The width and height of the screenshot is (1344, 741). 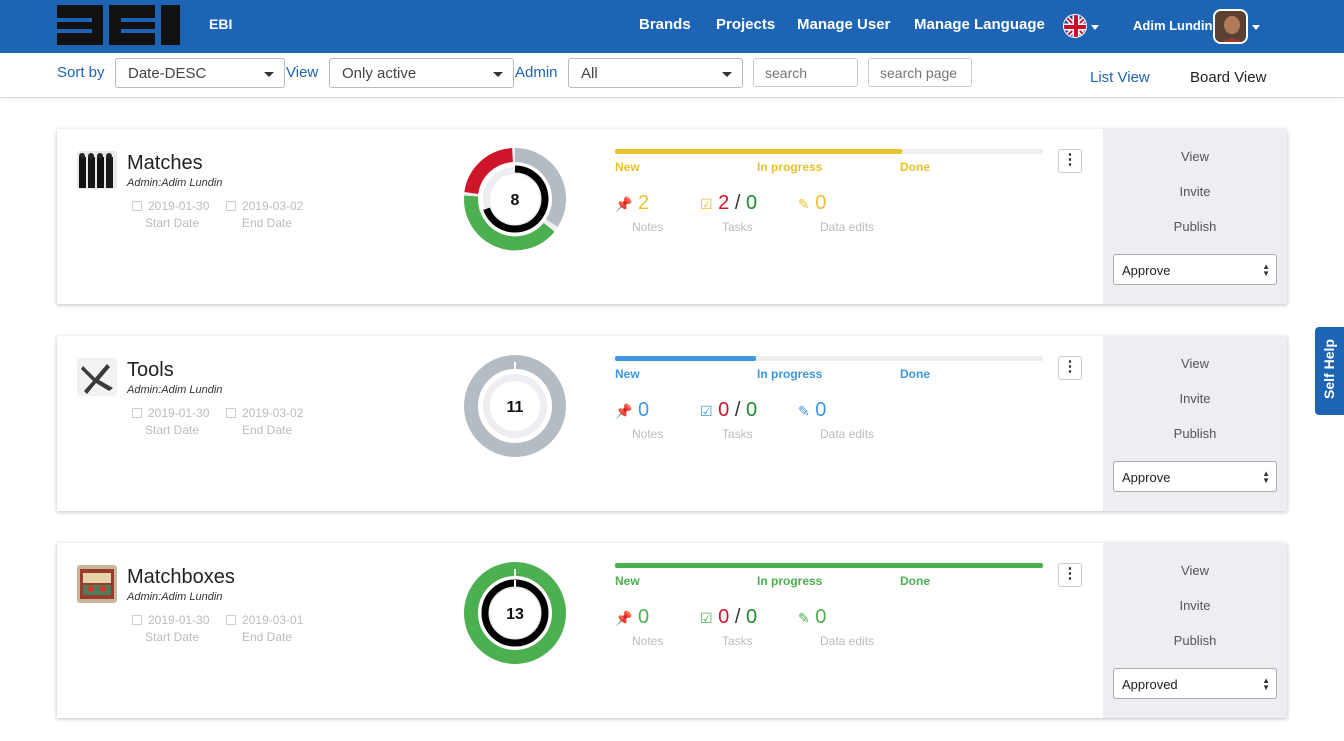 What do you see at coordinates (1195, 630) in the screenshot?
I see `card-actions: View Invite Publish Approved ▲ ▼` at bounding box center [1195, 630].